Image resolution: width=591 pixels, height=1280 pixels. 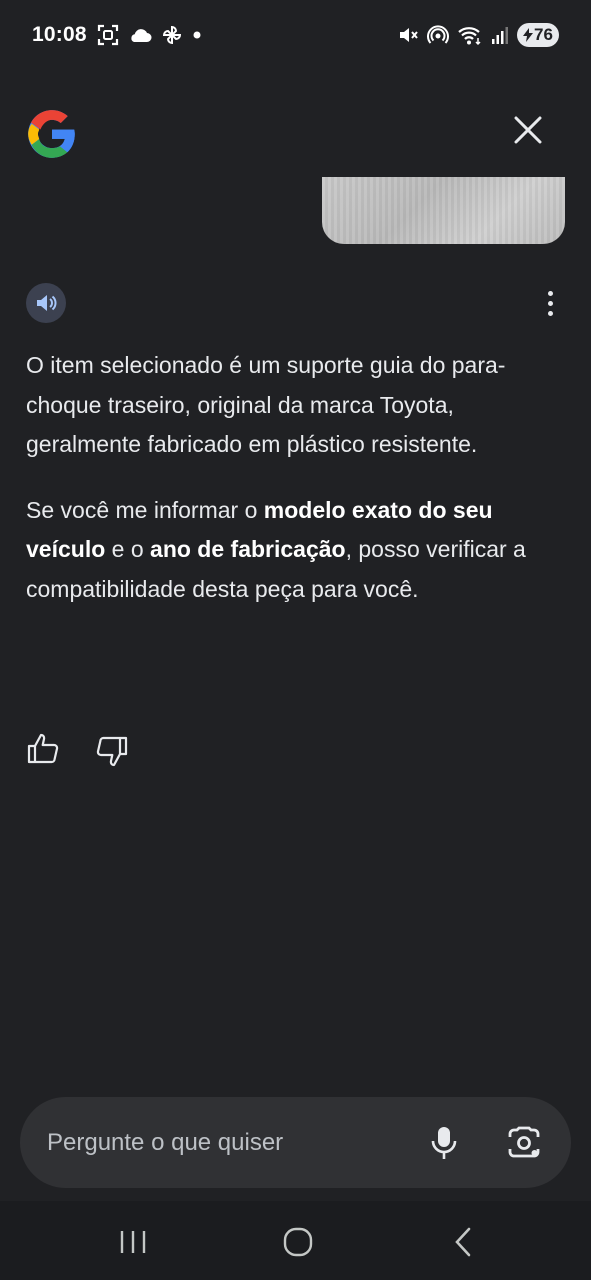 I want to click on battery-indicator: 76, so click(x=538, y=35).